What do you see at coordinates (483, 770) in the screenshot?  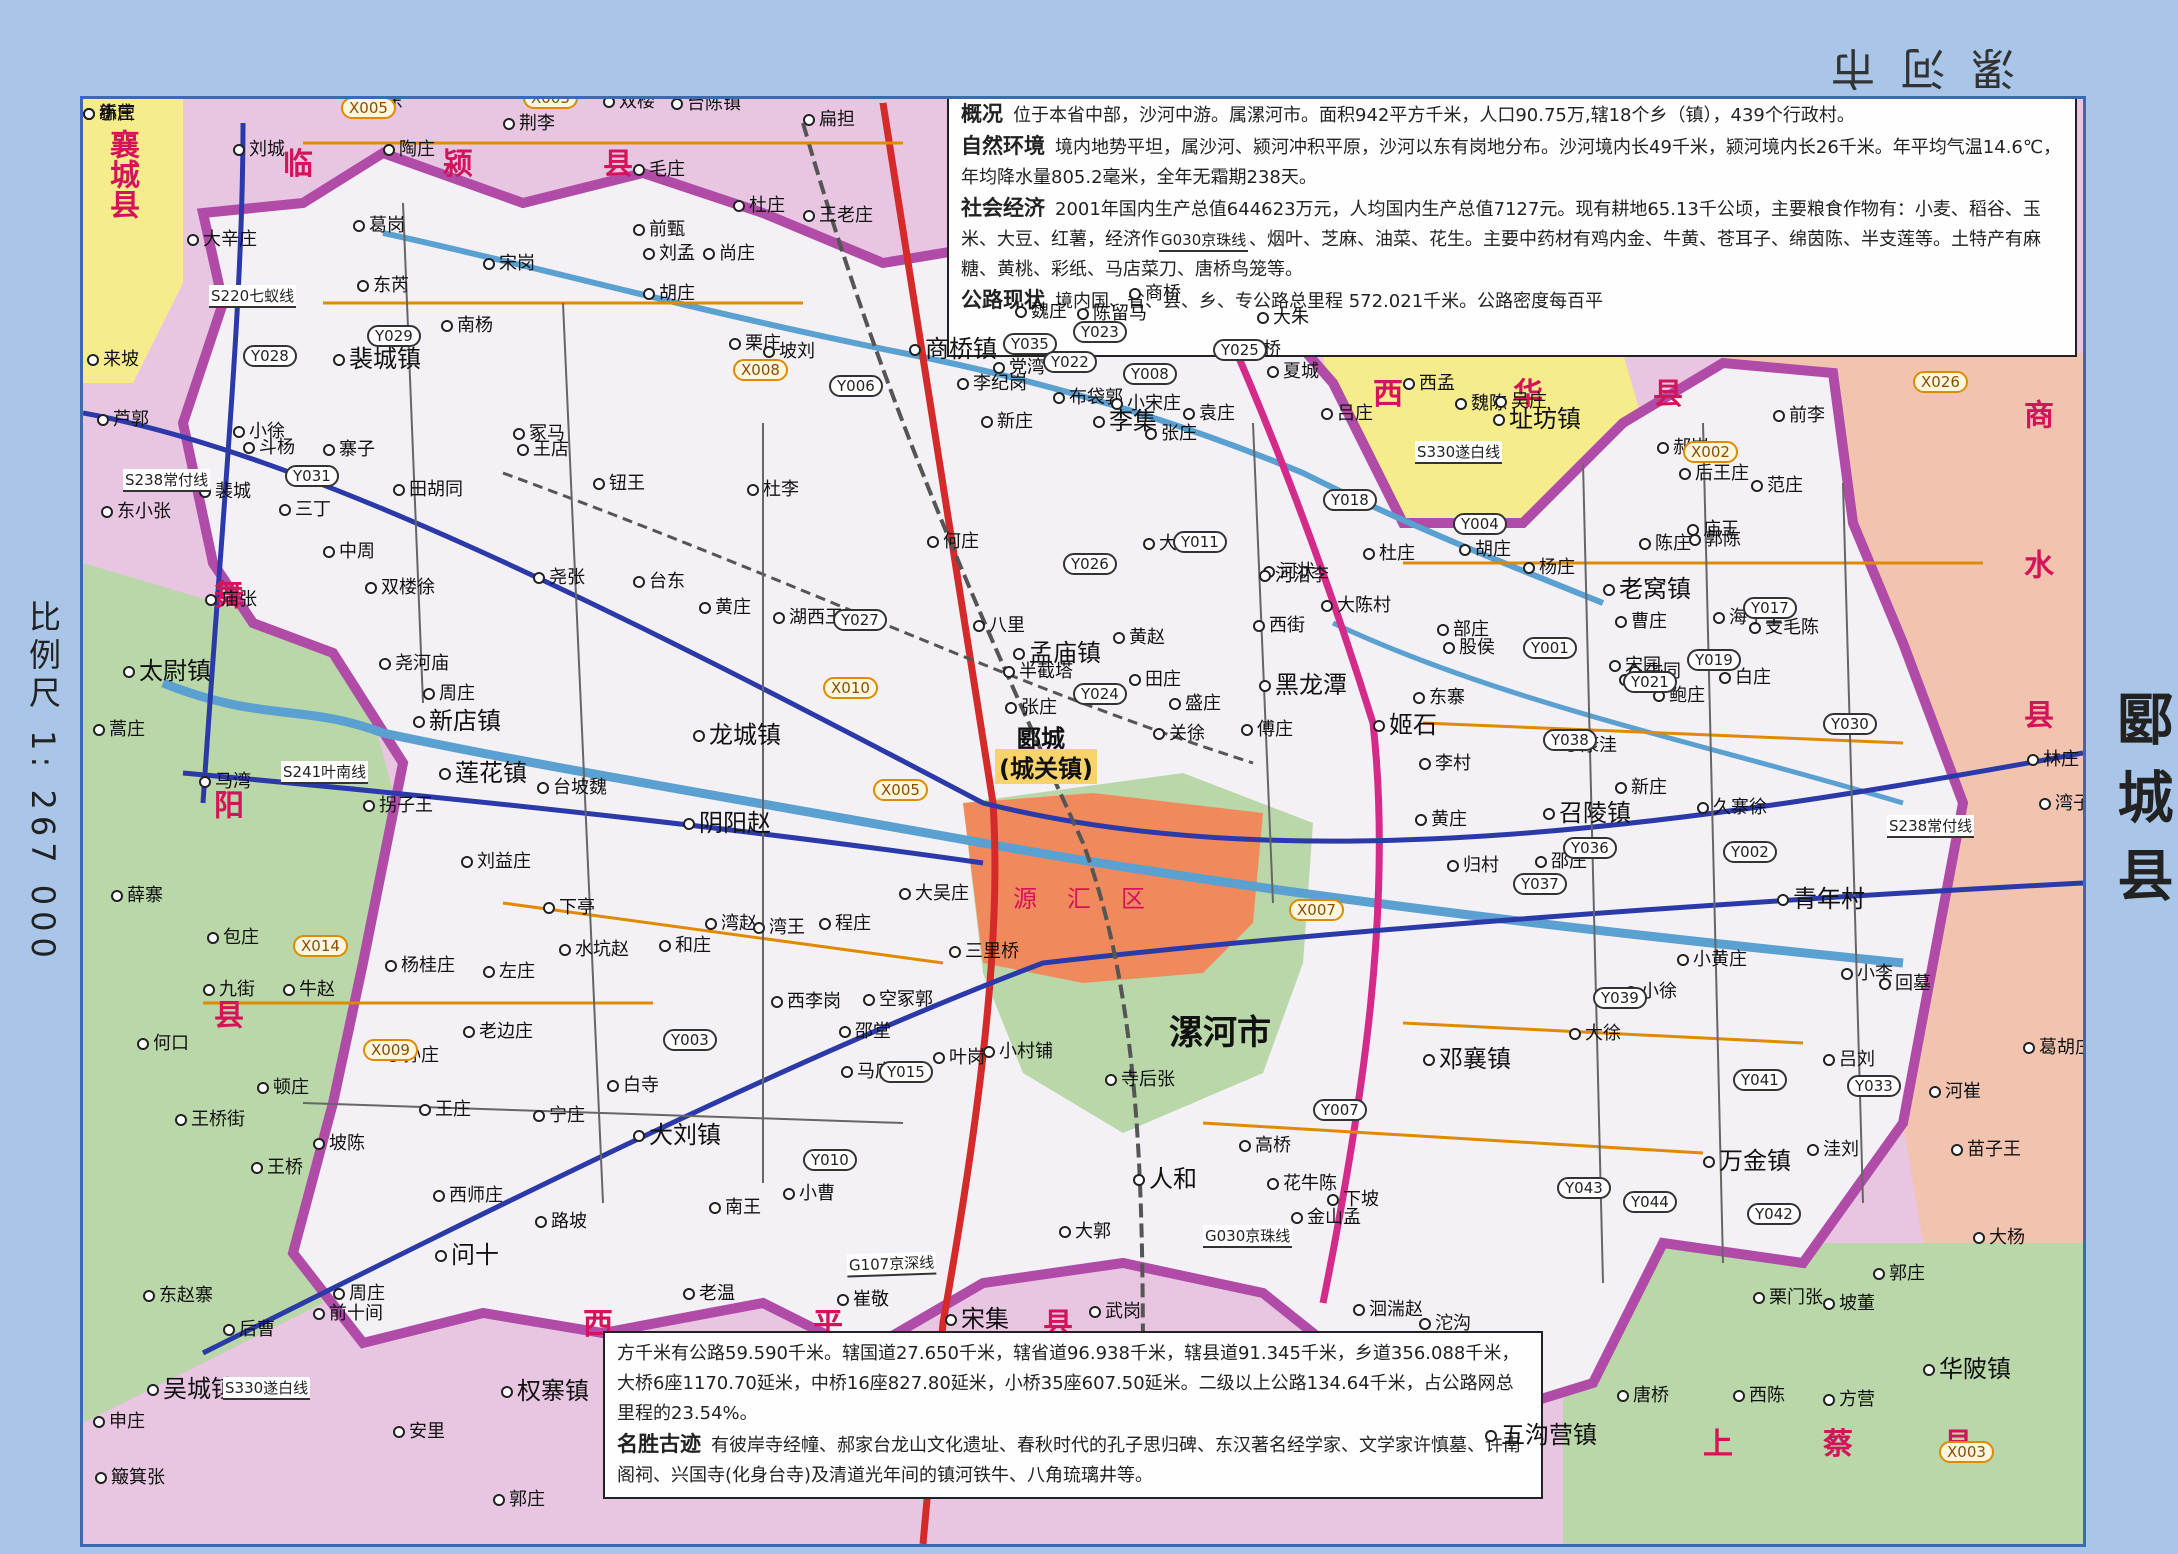 I see `town-lianhua: 莲花镇` at bounding box center [483, 770].